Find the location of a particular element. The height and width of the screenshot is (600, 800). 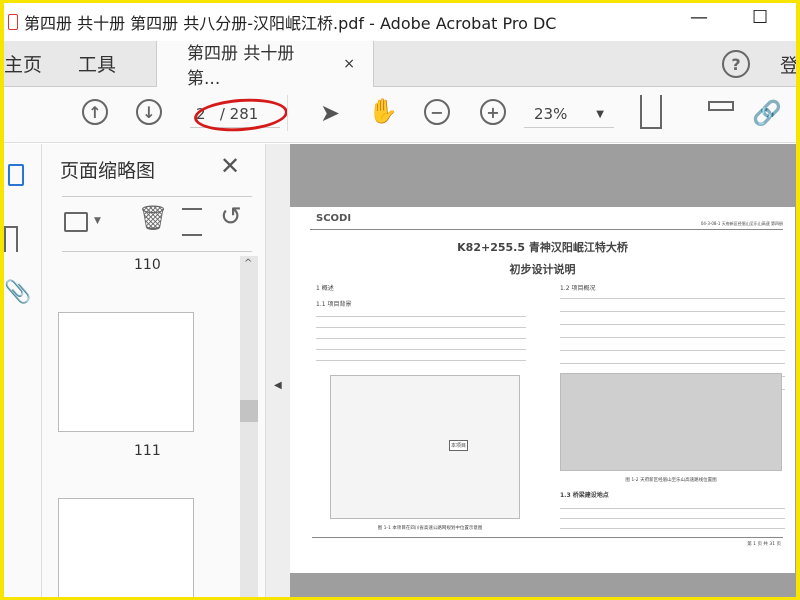

tab-home: 主页 is located at coordinates (32, 63).